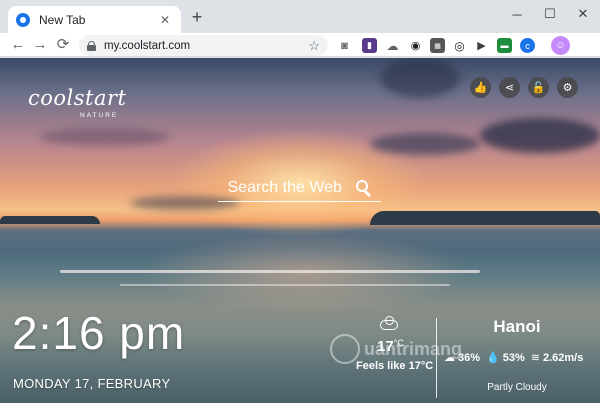 Image resolution: width=600 pixels, height=403 pixels. I want to click on logo-text: coolstart, so click(77, 98).